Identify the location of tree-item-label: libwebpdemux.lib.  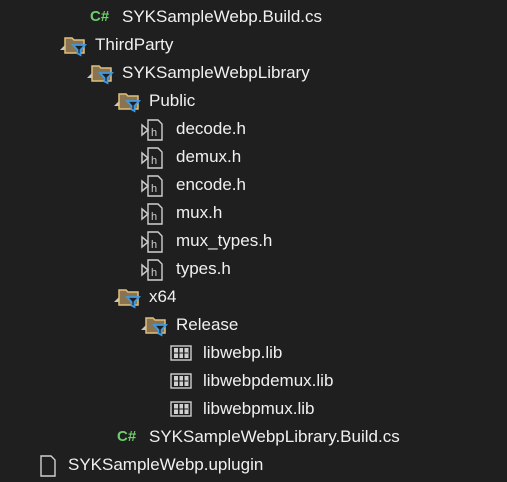
(268, 380).